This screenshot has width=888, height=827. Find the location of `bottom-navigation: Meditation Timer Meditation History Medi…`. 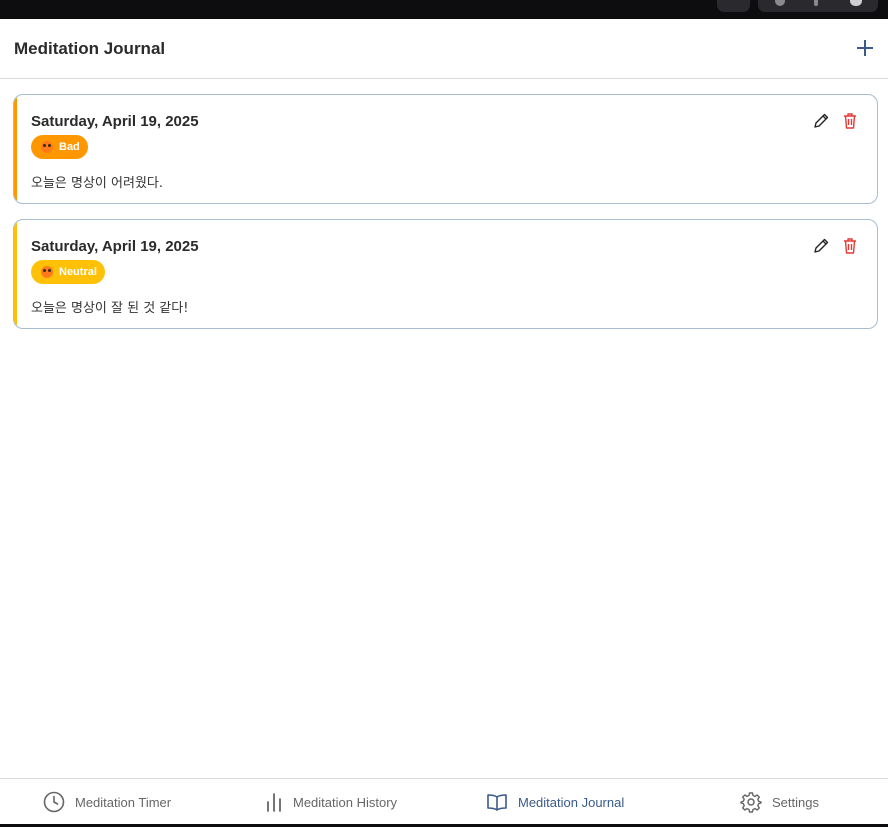

bottom-navigation: Meditation Timer Meditation History Medi… is located at coordinates (444, 801).